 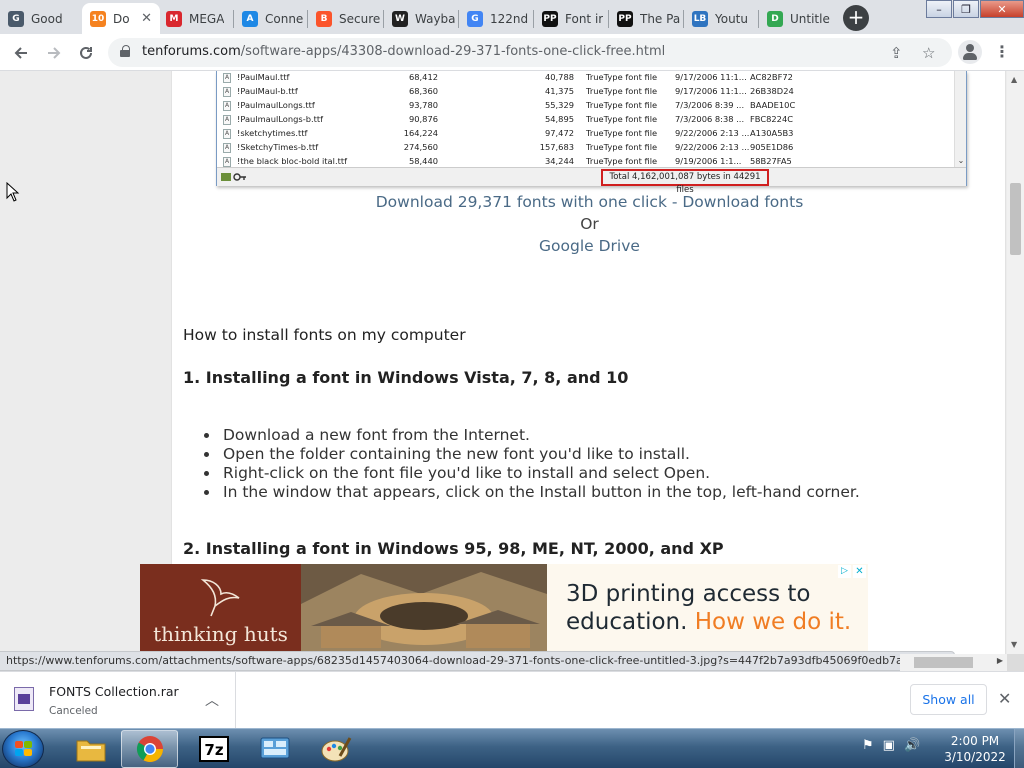 I want to click on volume-icon: 🔊, so click(x=912, y=745).